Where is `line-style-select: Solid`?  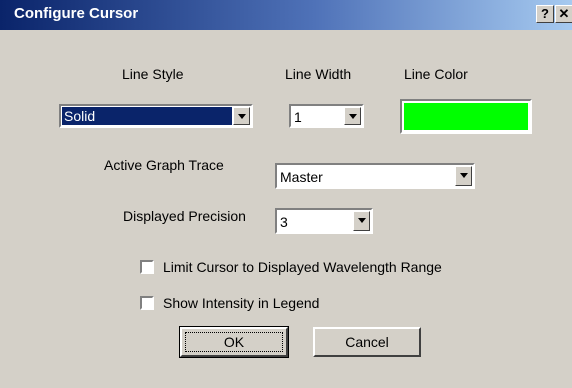
line-style-select: Solid is located at coordinates (156, 116).